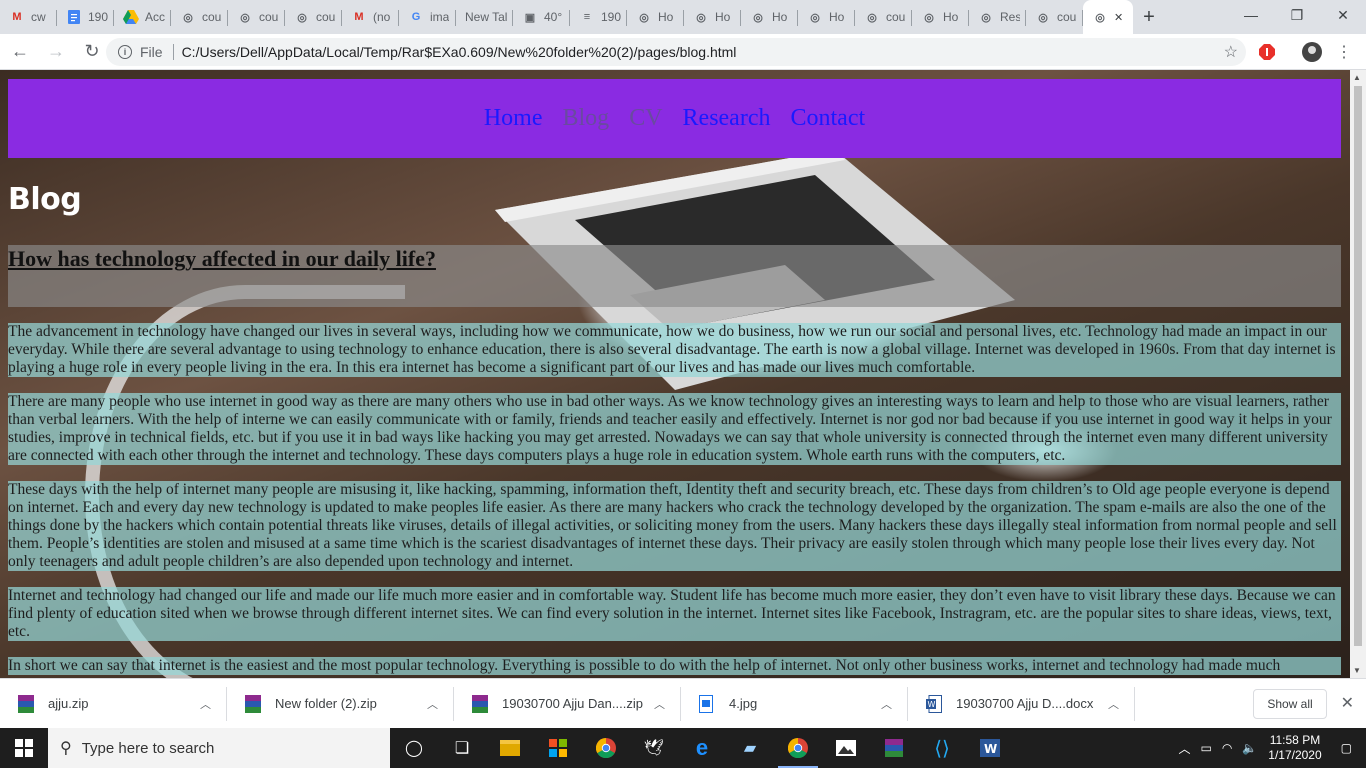  Describe the element at coordinates (1108, 17) in the screenshot. I see `tab-active: ◎ ✕` at that location.